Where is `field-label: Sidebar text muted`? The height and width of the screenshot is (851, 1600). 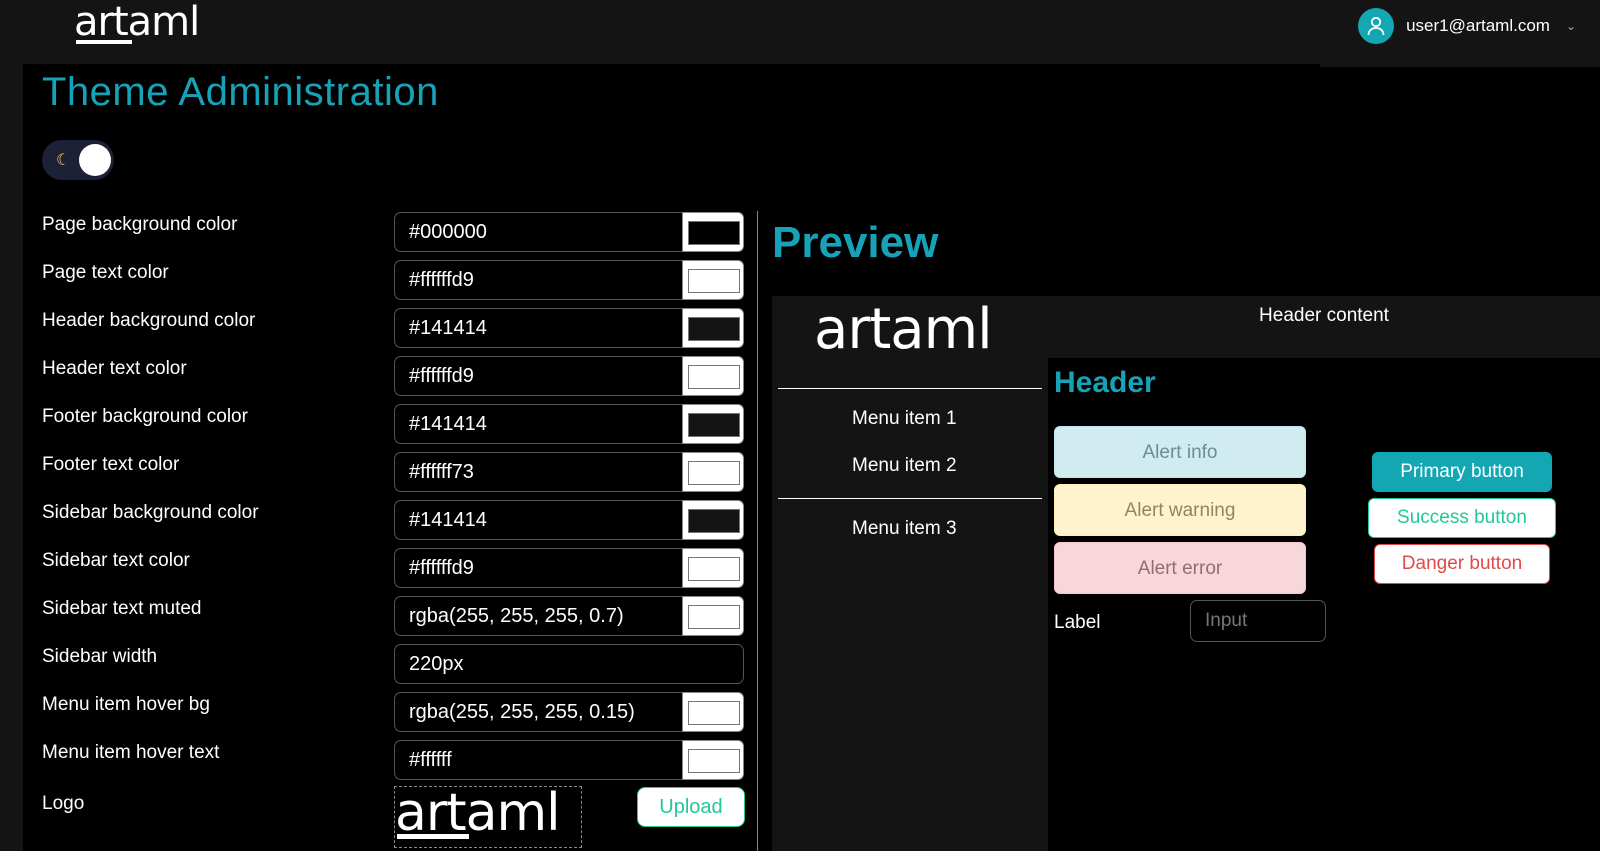
field-label: Sidebar text muted is located at coordinates (122, 608).